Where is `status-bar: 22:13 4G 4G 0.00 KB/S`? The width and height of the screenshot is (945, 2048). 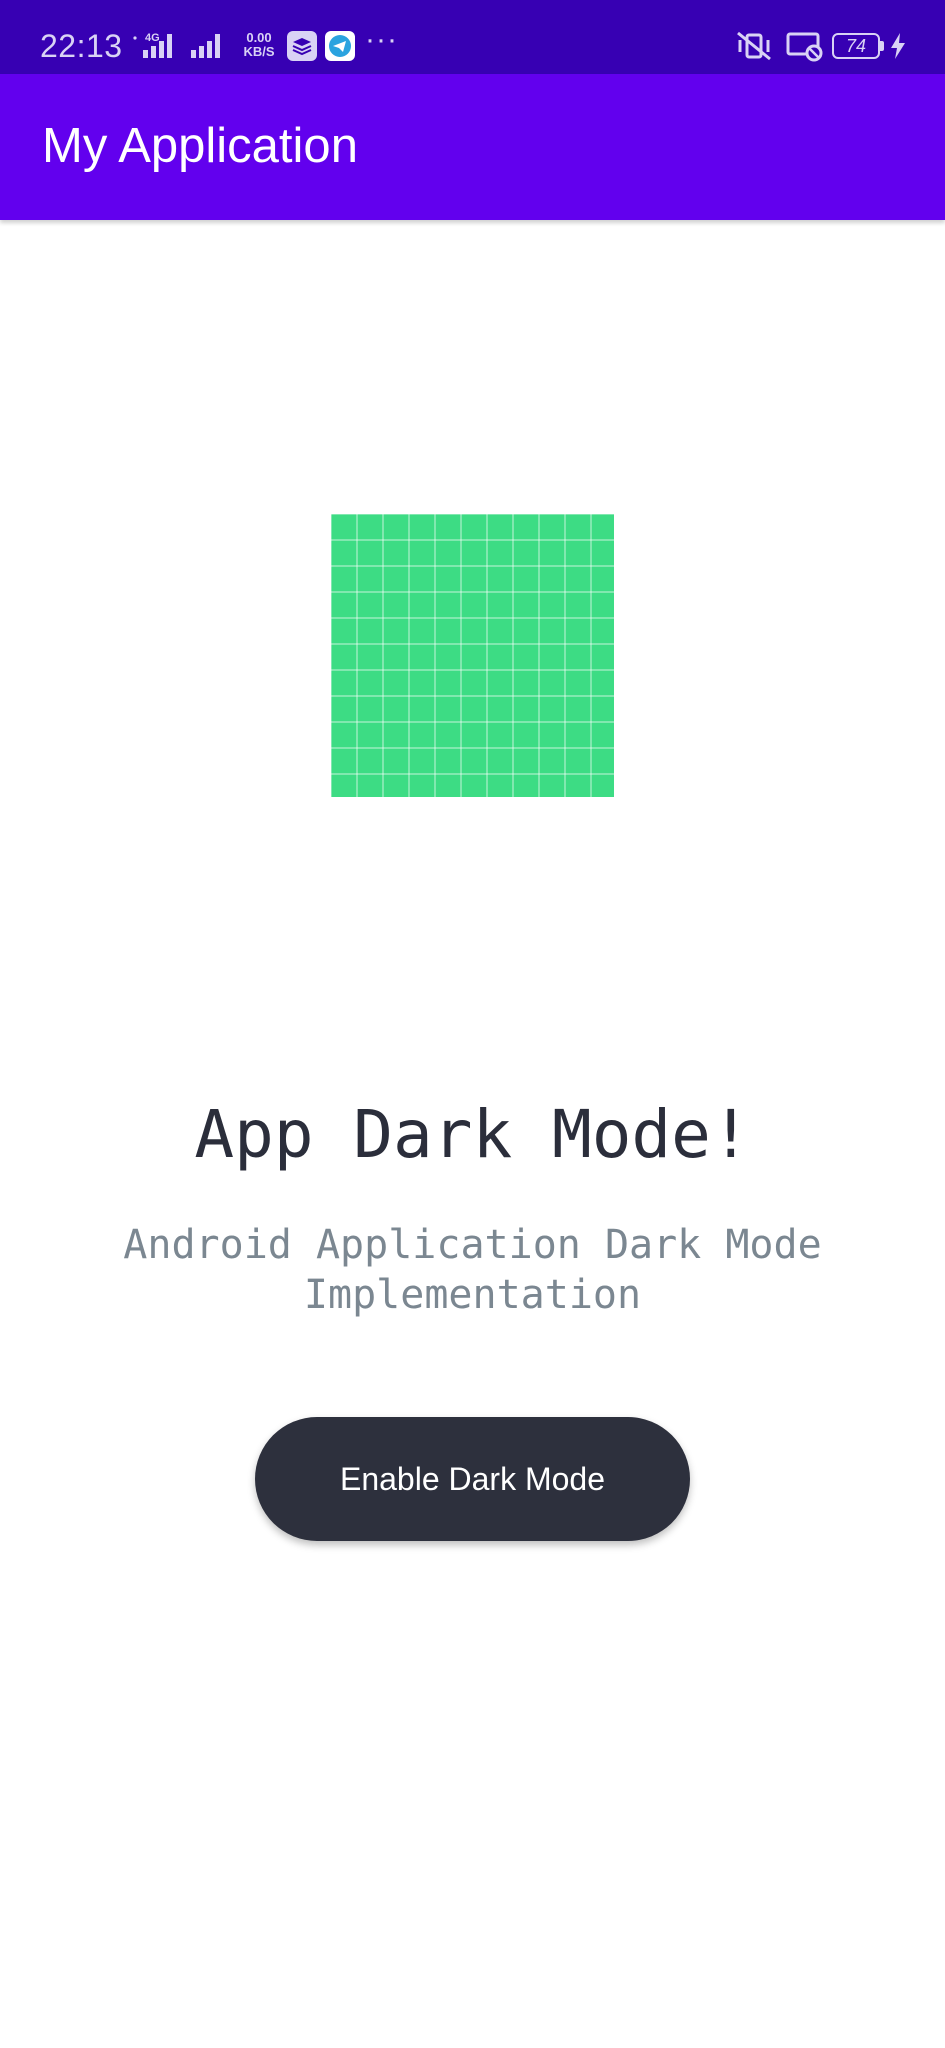 status-bar: 22:13 4G 4G 0.00 KB/S is located at coordinates (472, 37).